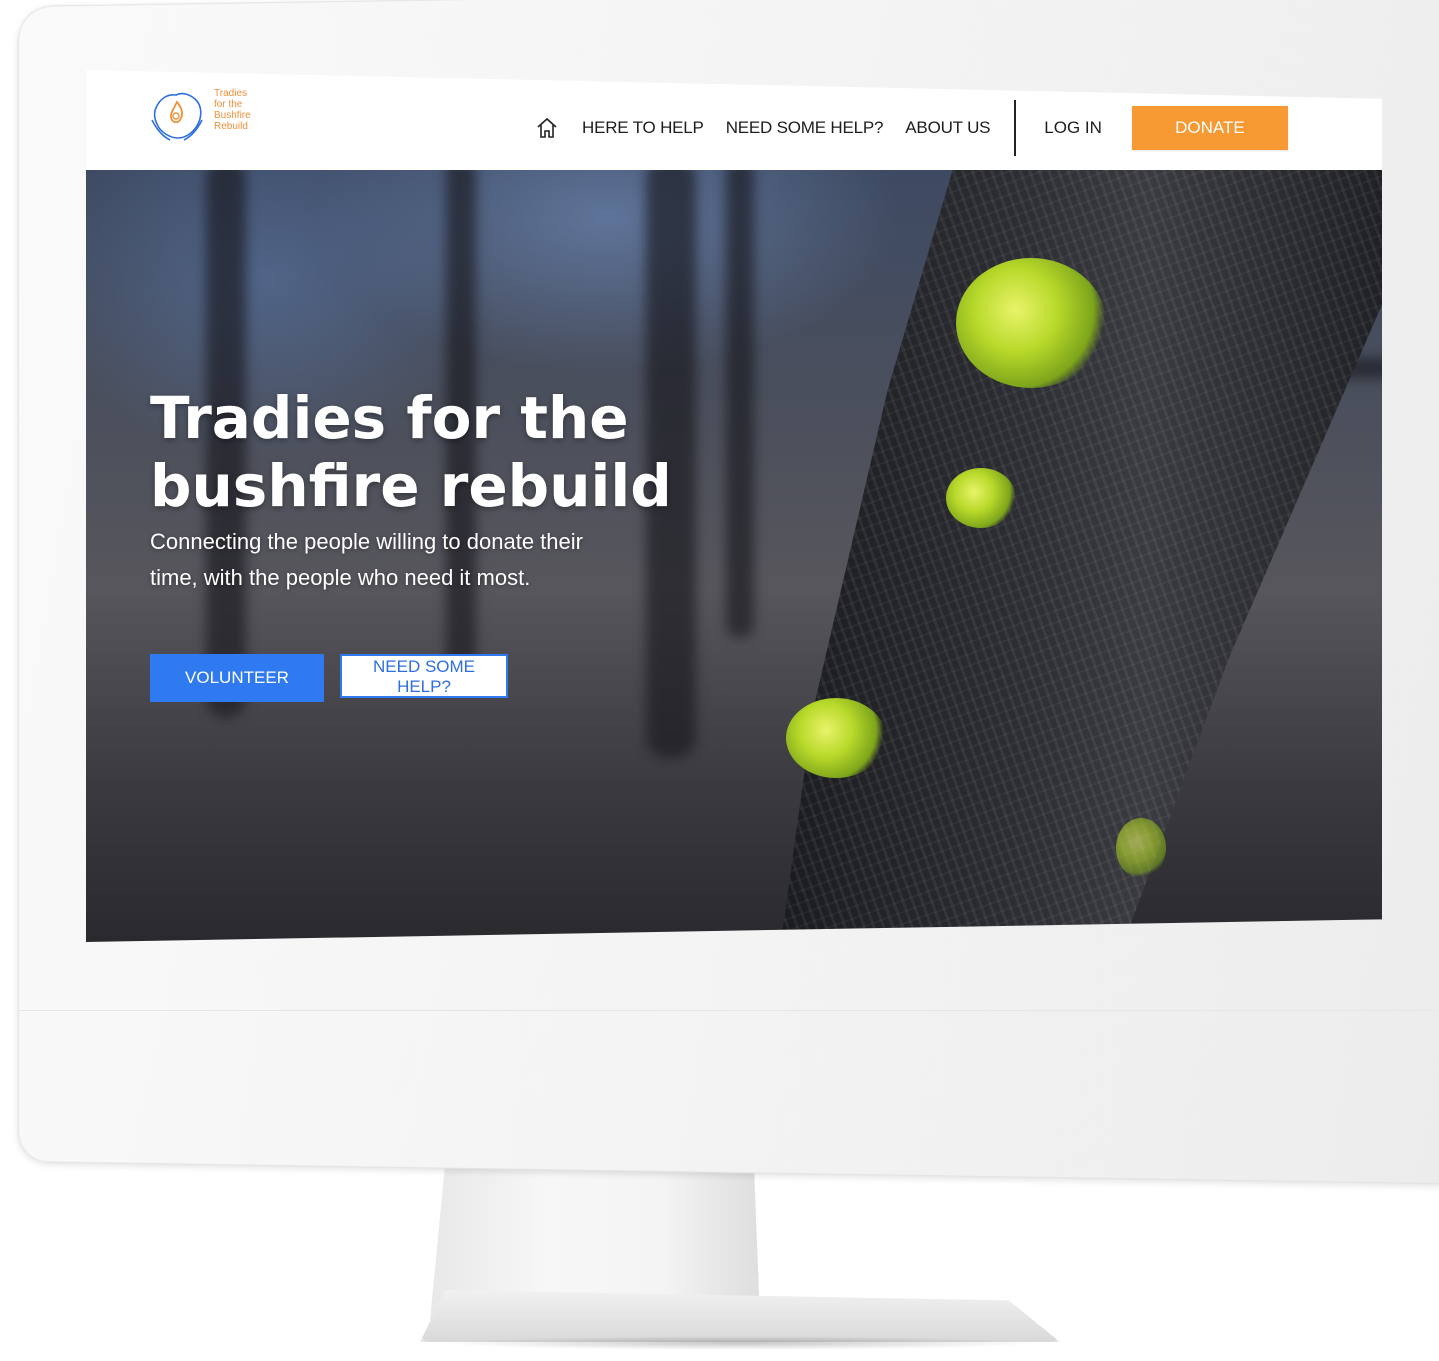  I want to click on donate-button: DONATE, so click(1209, 128).